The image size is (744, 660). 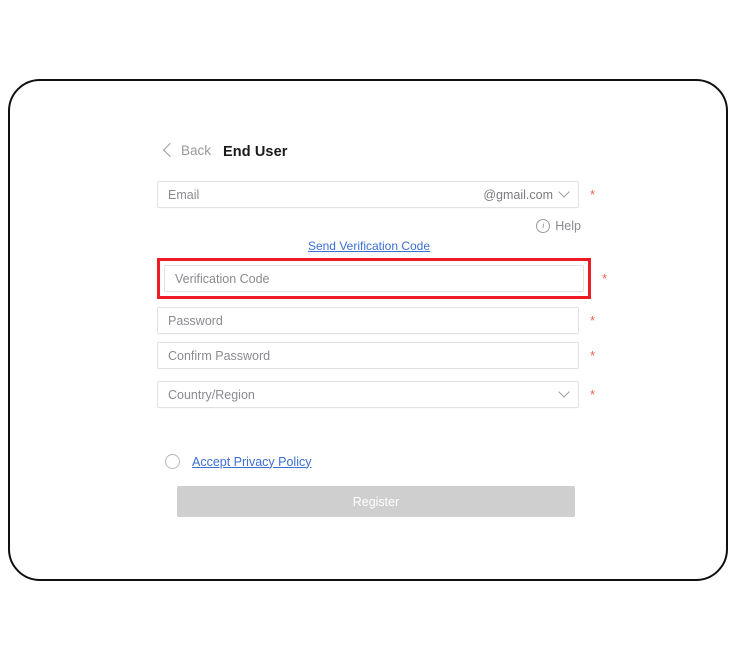 I want to click on verification-code-field-row: Verification Code *, so click(x=382, y=278).